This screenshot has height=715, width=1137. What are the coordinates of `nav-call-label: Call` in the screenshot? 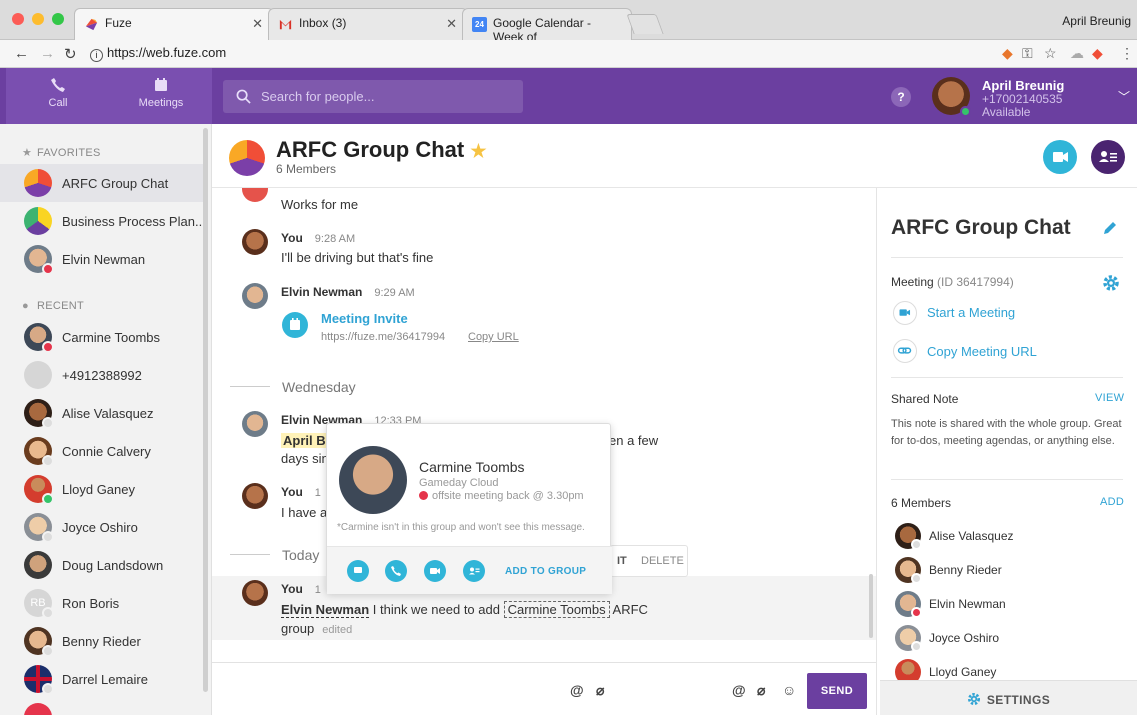 It's located at (58, 103).